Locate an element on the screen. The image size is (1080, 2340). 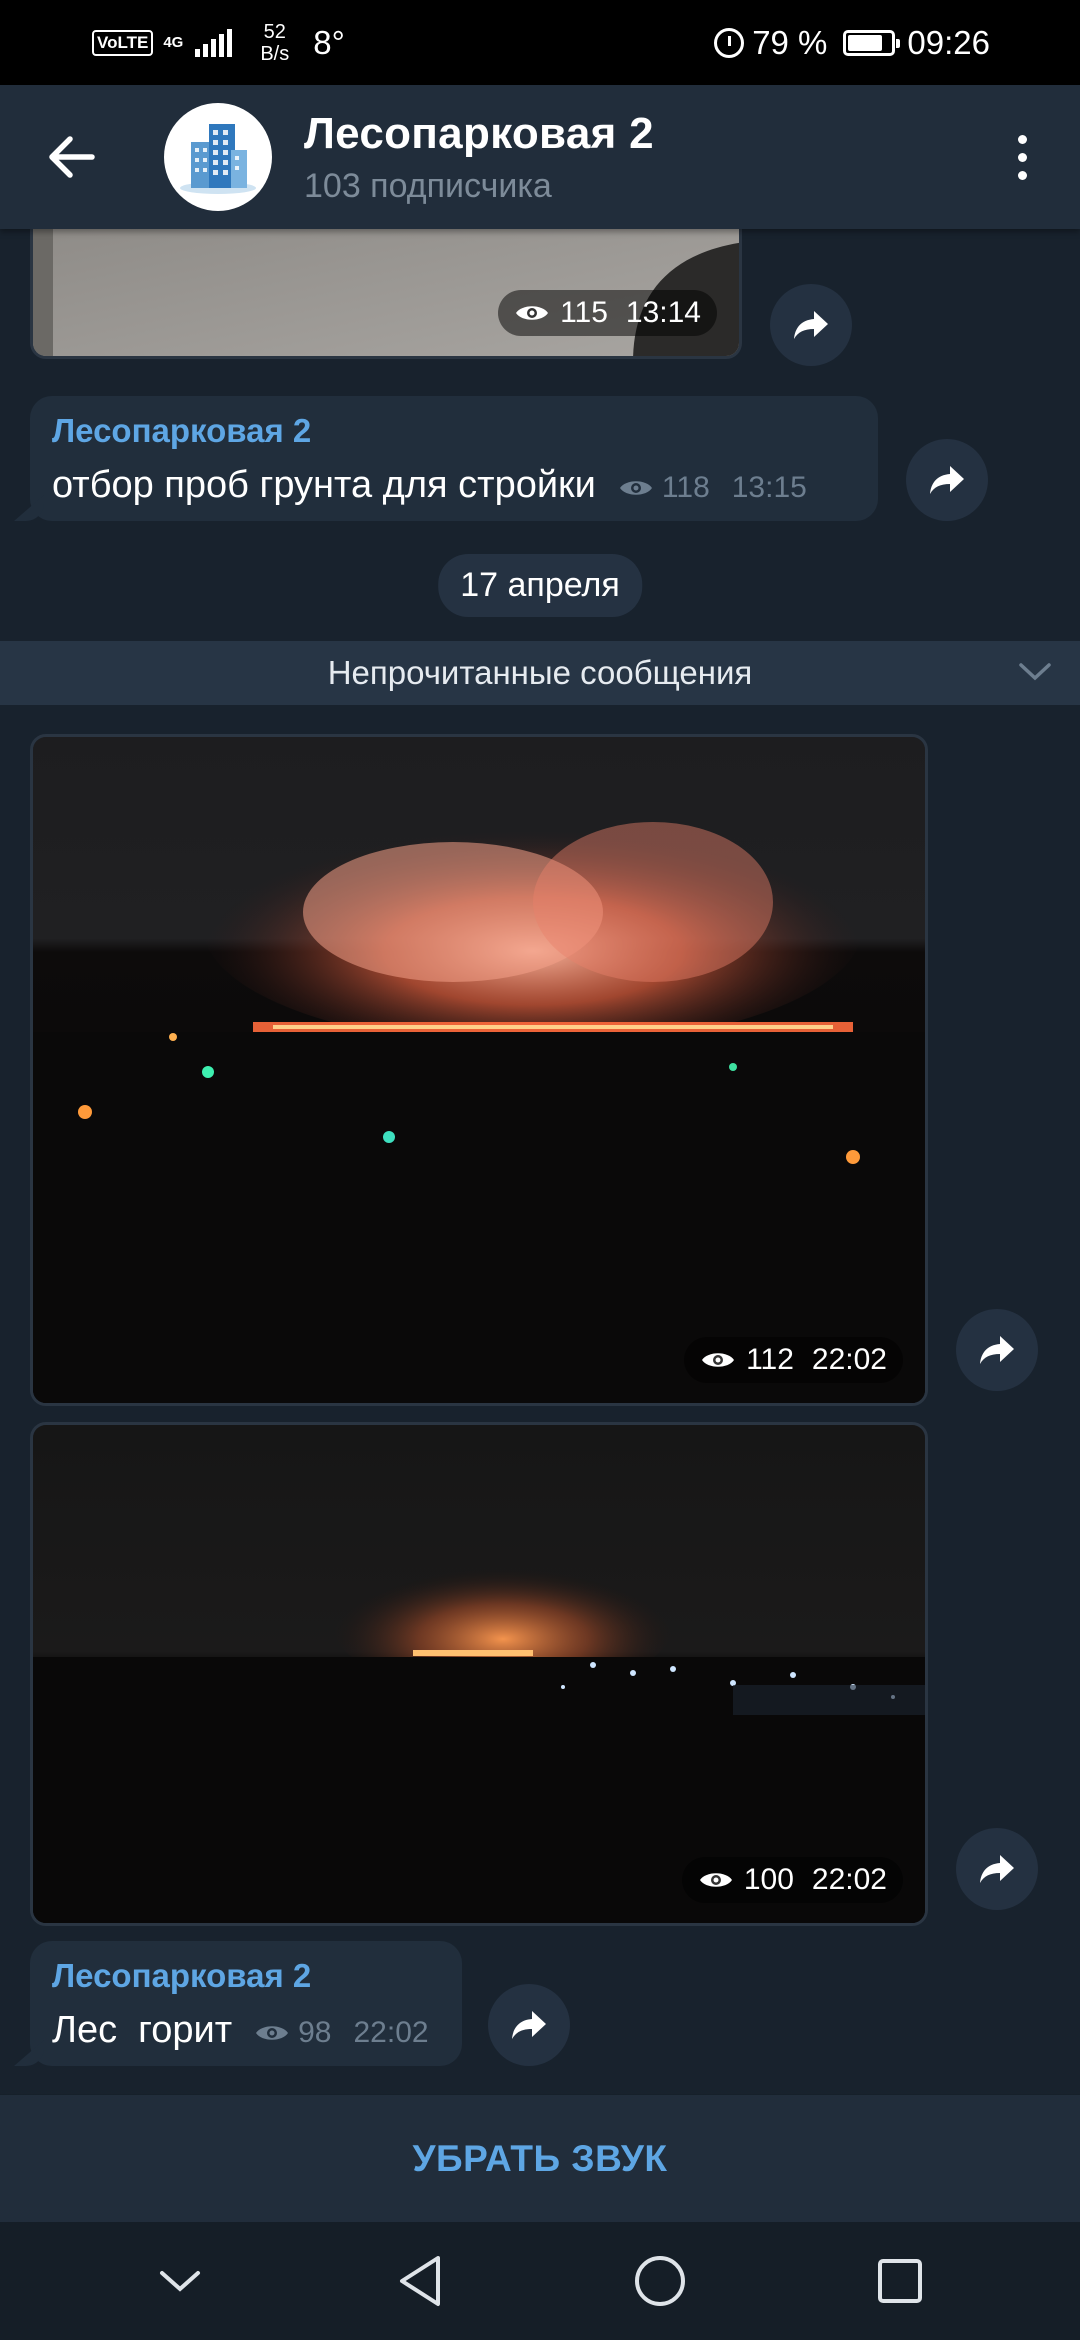
view-count: 118 is located at coordinates (685, 487).